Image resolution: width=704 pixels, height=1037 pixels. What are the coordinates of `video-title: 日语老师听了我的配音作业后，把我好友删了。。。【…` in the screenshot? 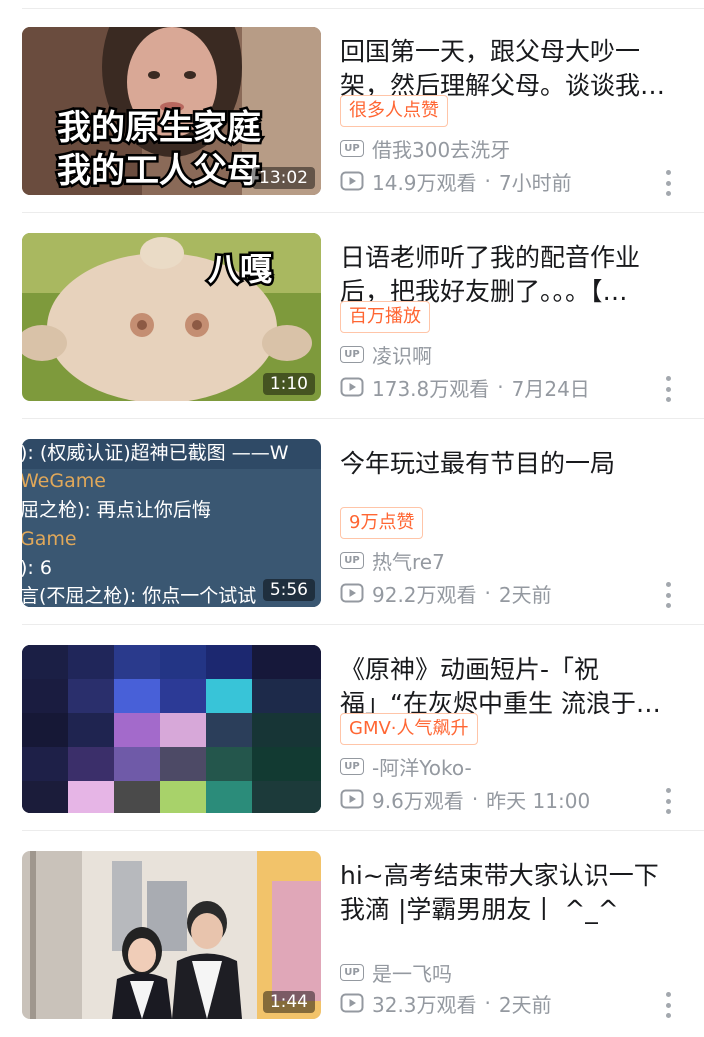 It's located at (510, 275).